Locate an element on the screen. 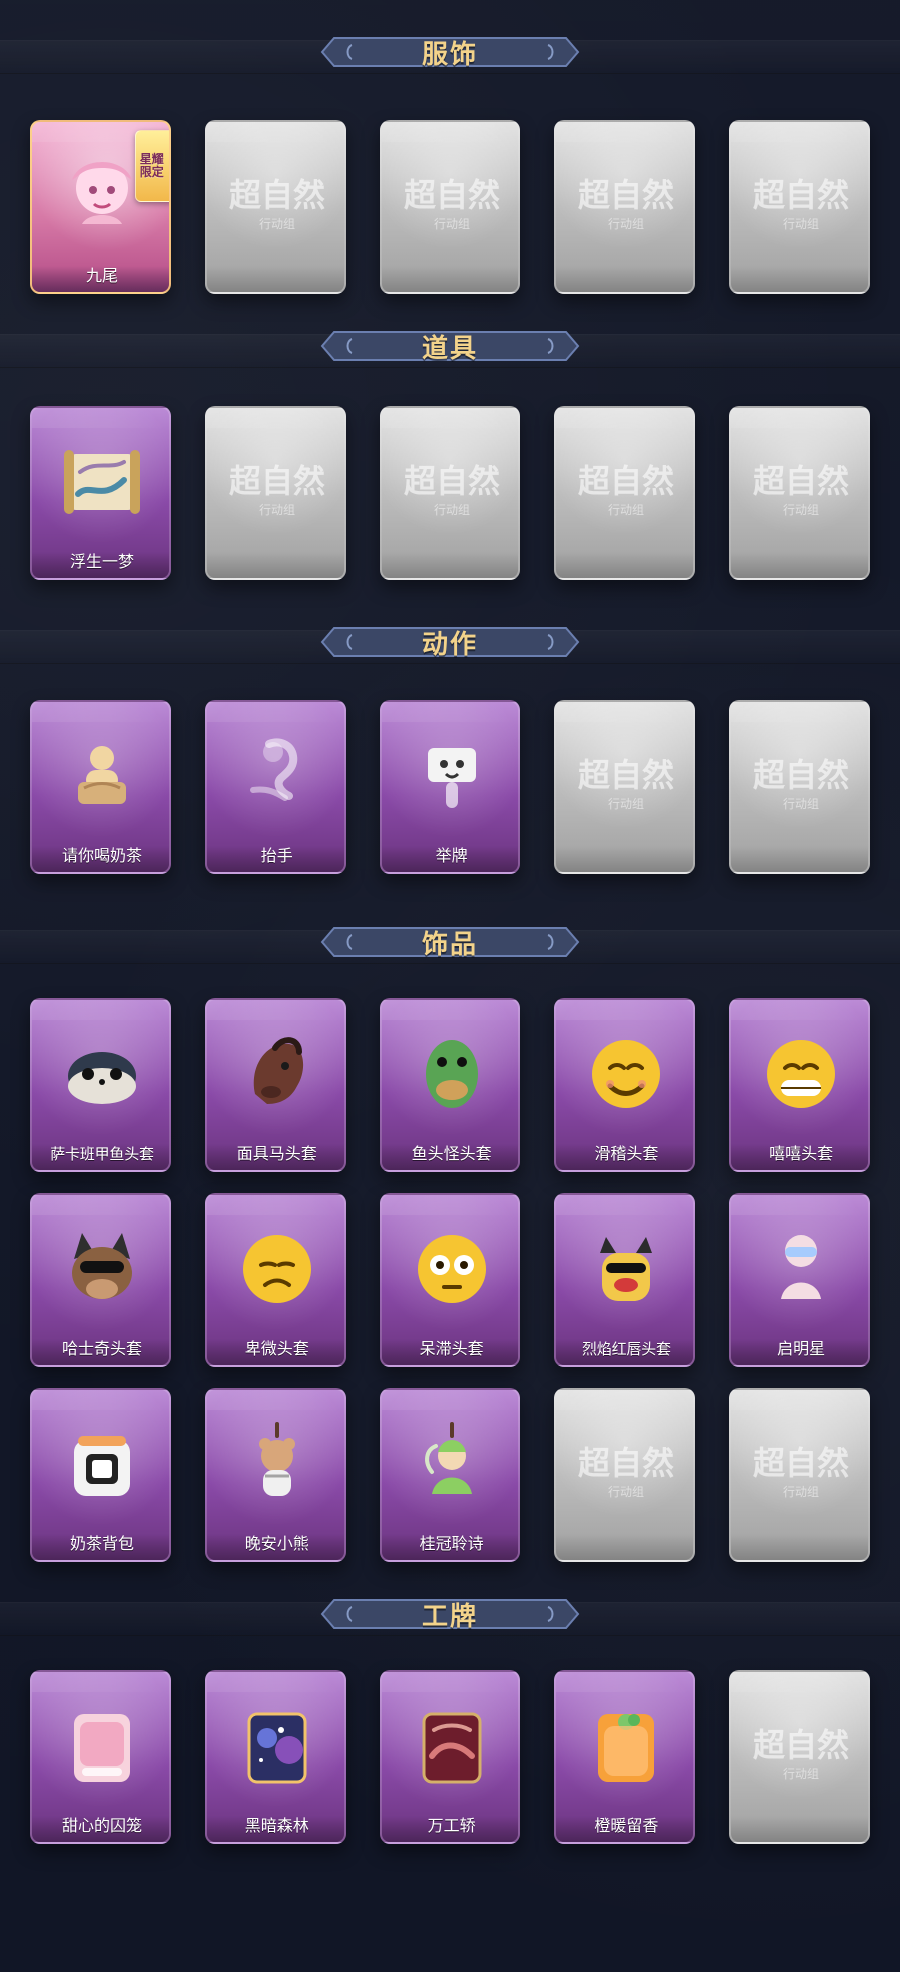 This screenshot has width=900, height=1972. item-card-floating-dream: 浮生一梦 is located at coordinates (100, 493).